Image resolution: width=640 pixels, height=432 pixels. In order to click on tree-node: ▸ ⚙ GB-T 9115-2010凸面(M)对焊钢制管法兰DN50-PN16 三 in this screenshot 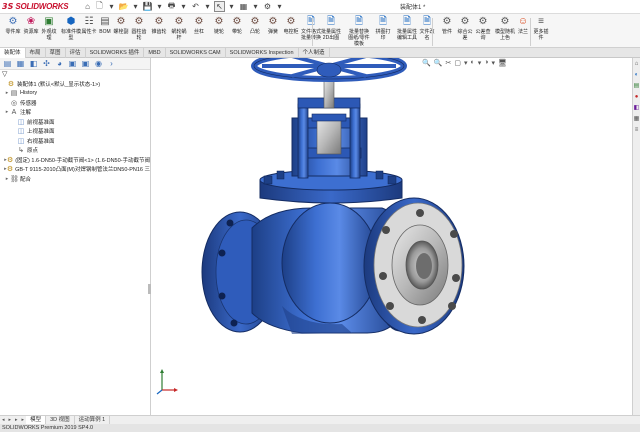, I will do `click(75, 170)`.